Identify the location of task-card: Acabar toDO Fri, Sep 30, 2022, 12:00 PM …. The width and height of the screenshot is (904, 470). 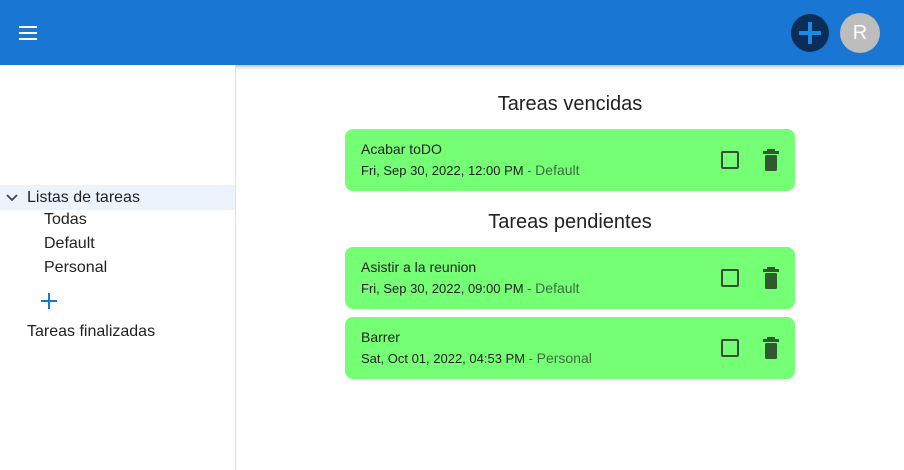
(570, 160).